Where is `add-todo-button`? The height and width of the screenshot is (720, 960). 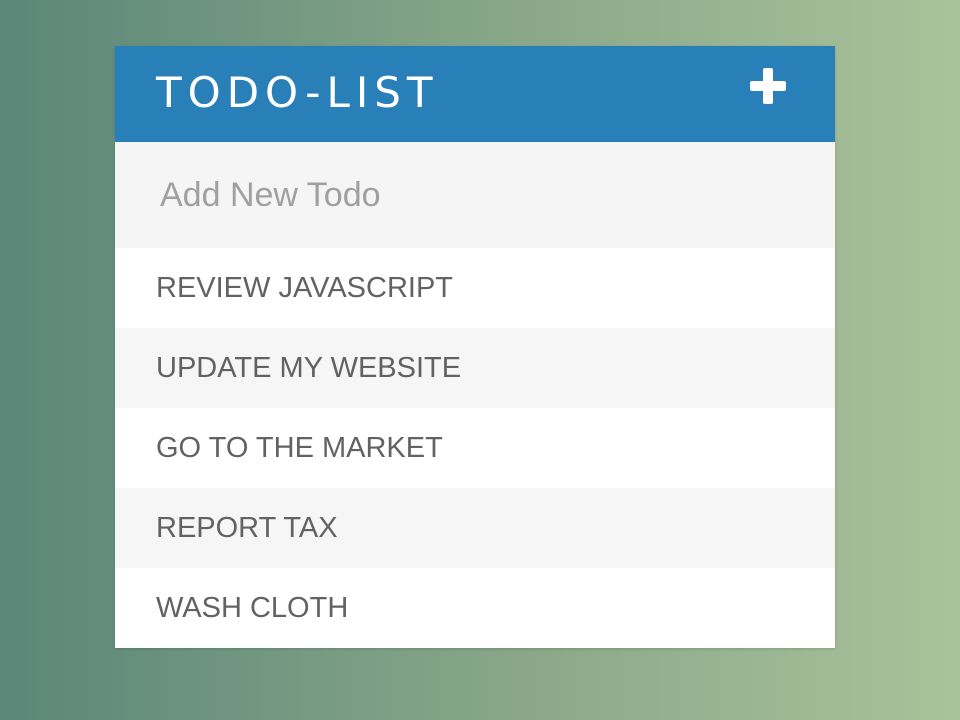
add-todo-button is located at coordinates (768, 86).